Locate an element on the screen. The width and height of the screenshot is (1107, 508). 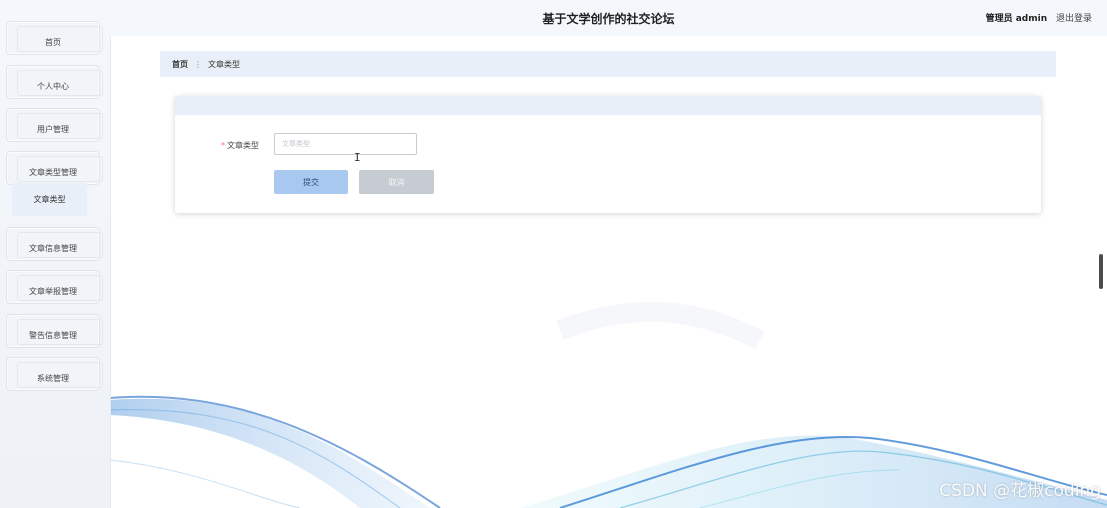
sidebar-item-label: 文章类型管理 is located at coordinates (53, 172).